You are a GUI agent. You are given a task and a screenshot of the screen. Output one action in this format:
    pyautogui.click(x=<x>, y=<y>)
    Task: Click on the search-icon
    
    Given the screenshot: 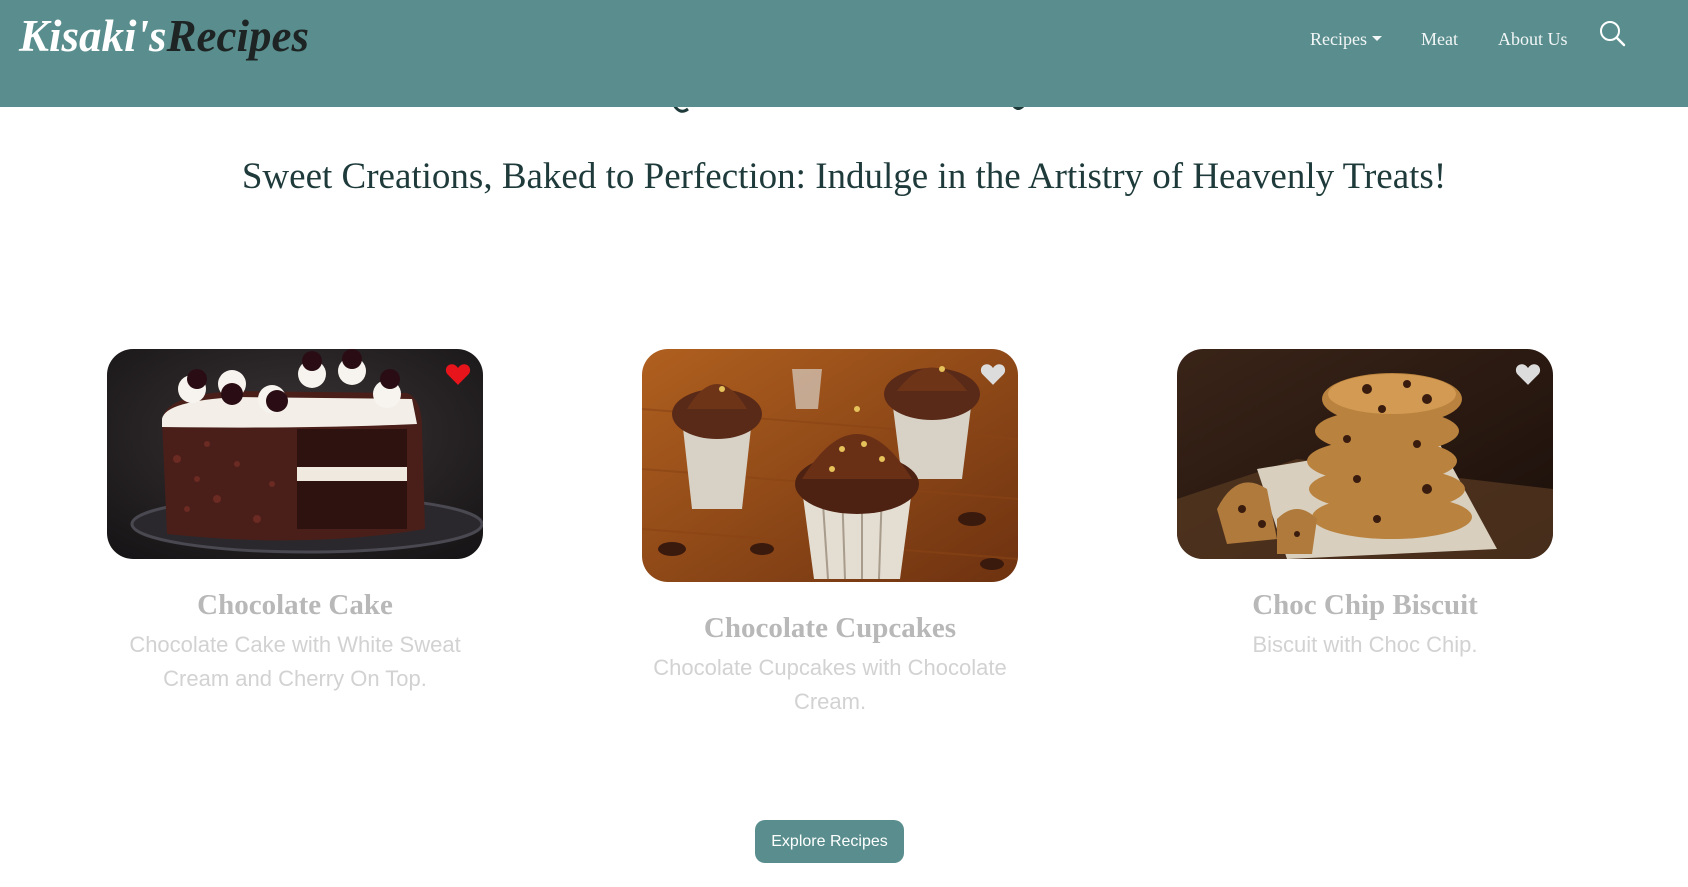 What is the action you would take?
    pyautogui.click(x=1613, y=34)
    